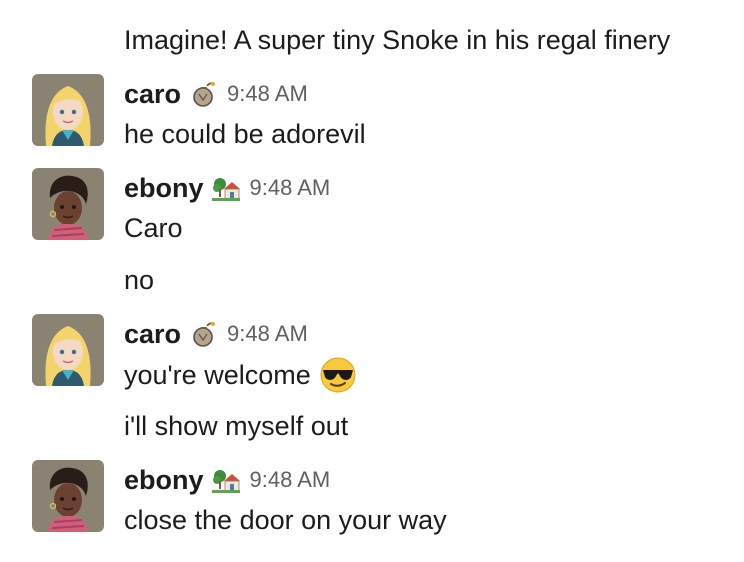 This screenshot has height=562, width=744. Describe the element at coordinates (217, 375) in the screenshot. I see `message-text: you're welcome` at that location.